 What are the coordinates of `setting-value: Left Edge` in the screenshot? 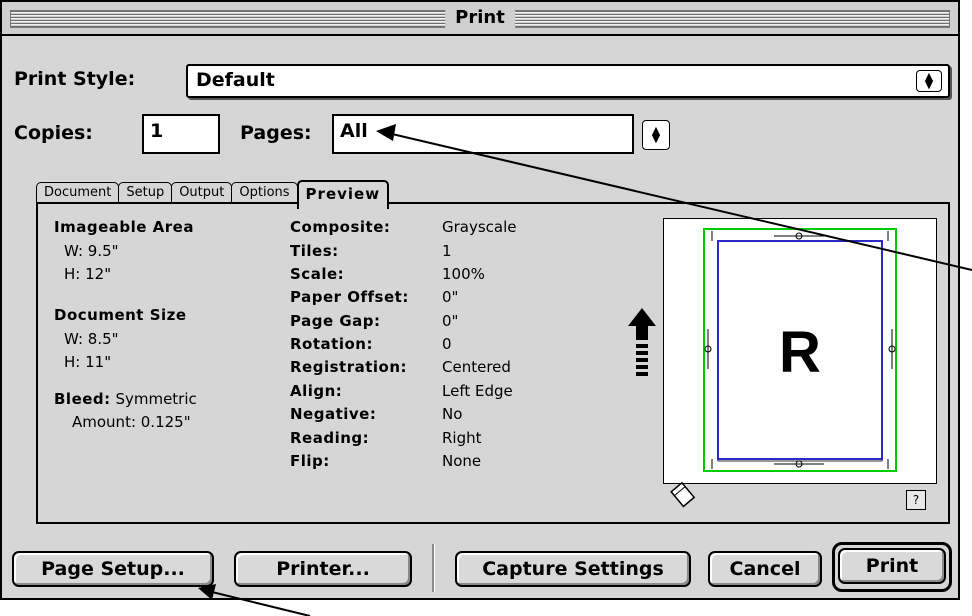 It's located at (477, 391).